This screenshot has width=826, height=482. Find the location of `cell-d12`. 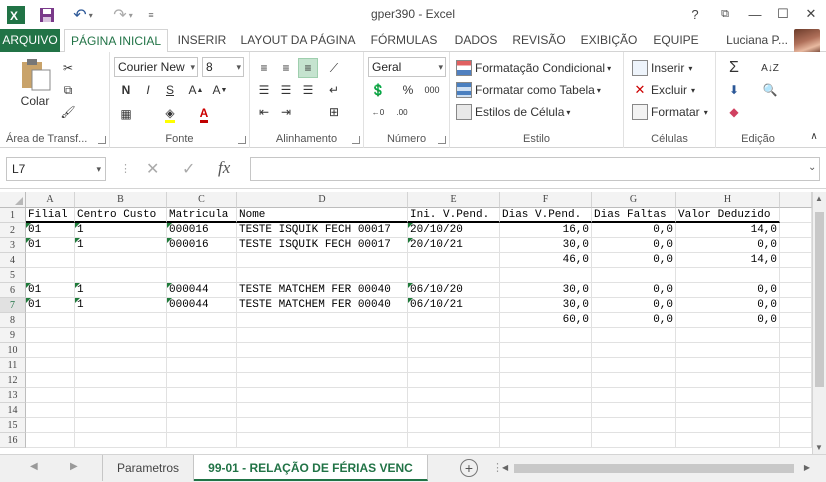

cell-d12 is located at coordinates (322, 380).